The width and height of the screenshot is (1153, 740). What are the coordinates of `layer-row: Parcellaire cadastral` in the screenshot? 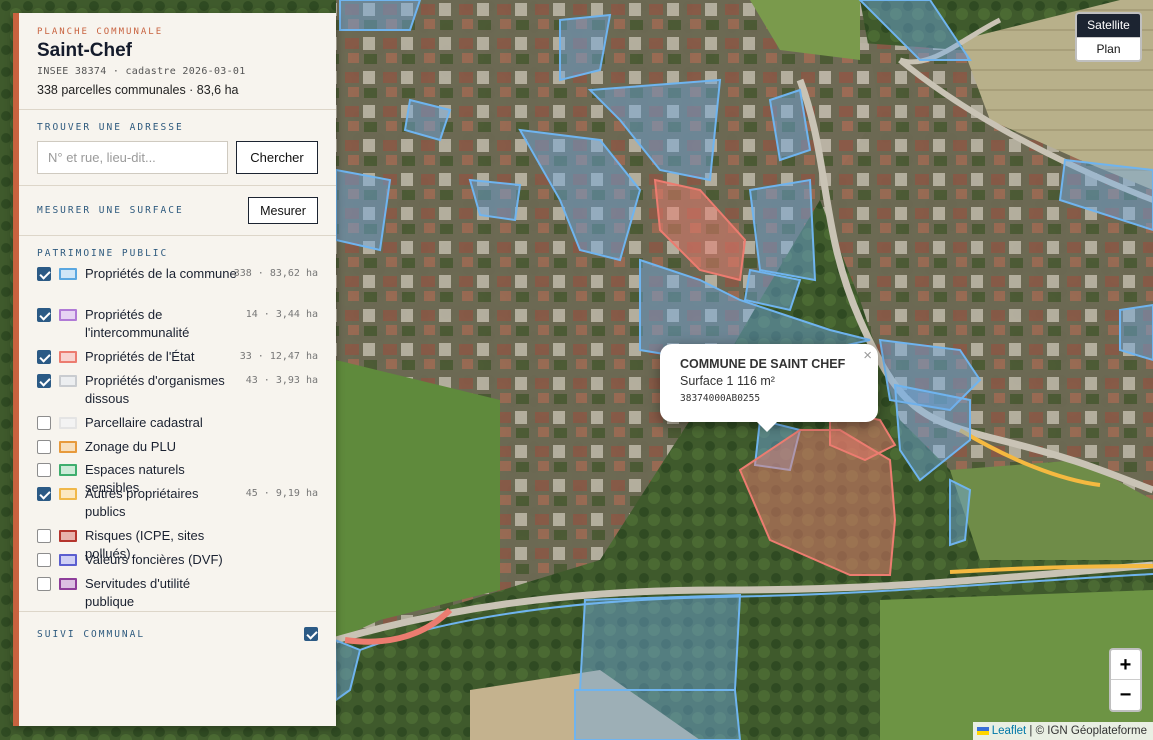 It's located at (177, 423).